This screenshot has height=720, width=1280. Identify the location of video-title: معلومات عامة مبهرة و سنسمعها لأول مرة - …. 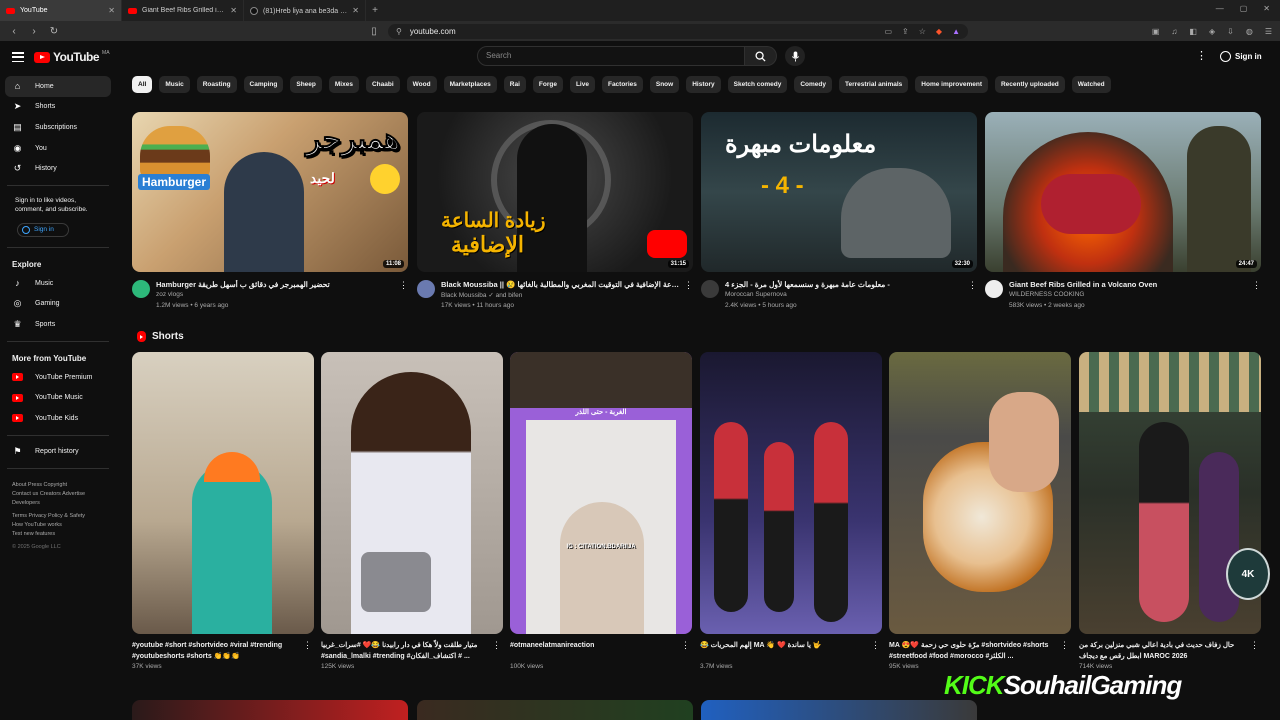
(844, 284).